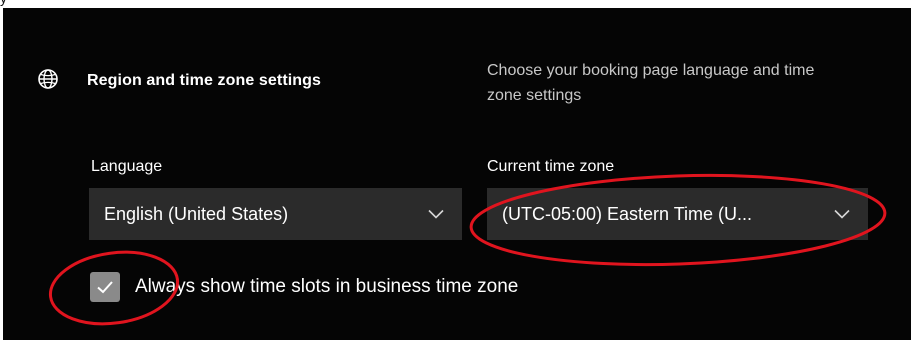 This screenshot has height=349, width=915. I want to click on language-dropdown: English (United States), so click(275, 214).